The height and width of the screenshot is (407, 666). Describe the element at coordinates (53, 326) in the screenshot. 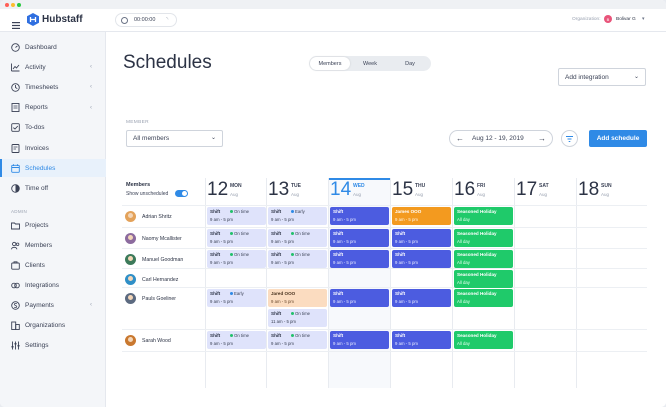

I see `sidebar-item-organizations: Organizations` at that location.